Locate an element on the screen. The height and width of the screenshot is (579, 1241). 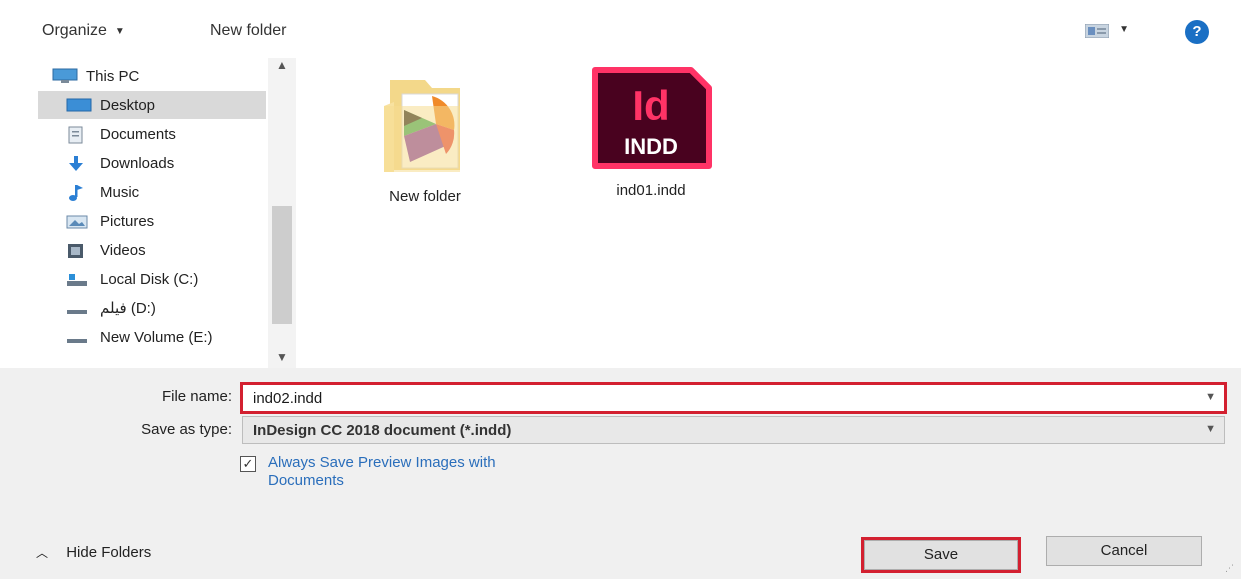
indd-icon-text-bottom: INDD is located at coordinates (651, 146).